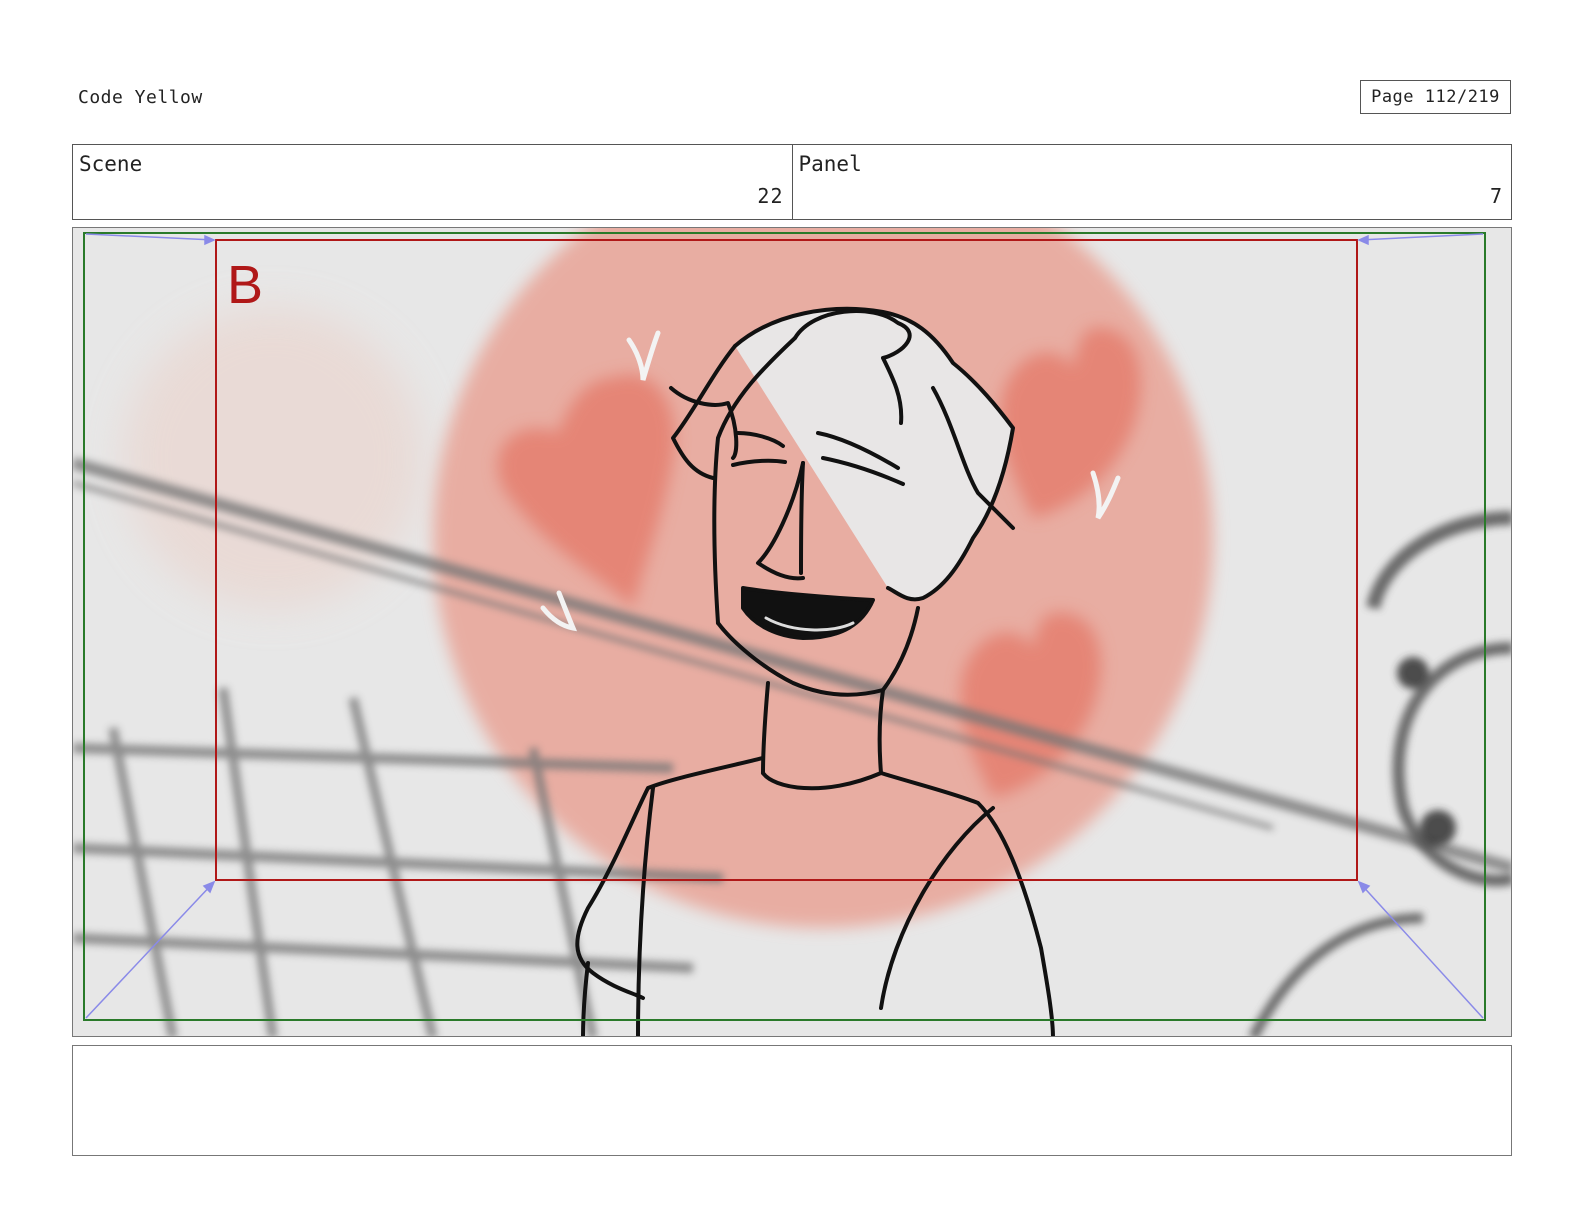 The image size is (1584, 1224). I want to click on page-number-box: Page 112/219, so click(1435, 97).